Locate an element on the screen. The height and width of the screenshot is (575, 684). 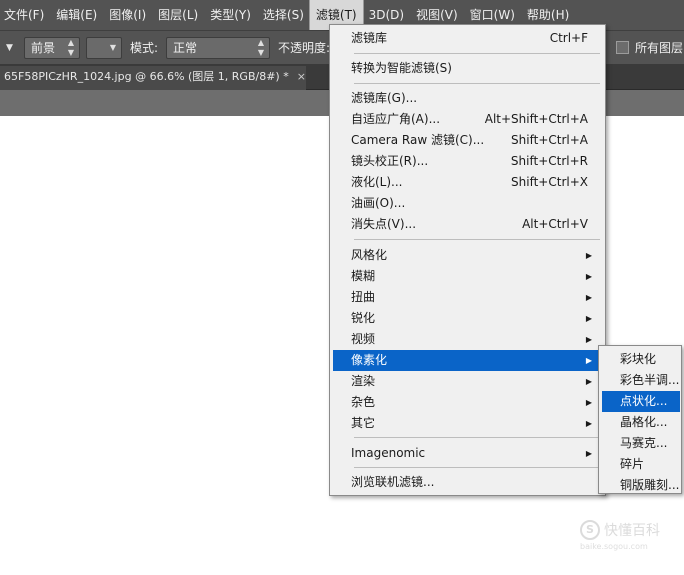
menu-item-shortcut: Alt+Ctrl+V is located at coordinates (555, 224).